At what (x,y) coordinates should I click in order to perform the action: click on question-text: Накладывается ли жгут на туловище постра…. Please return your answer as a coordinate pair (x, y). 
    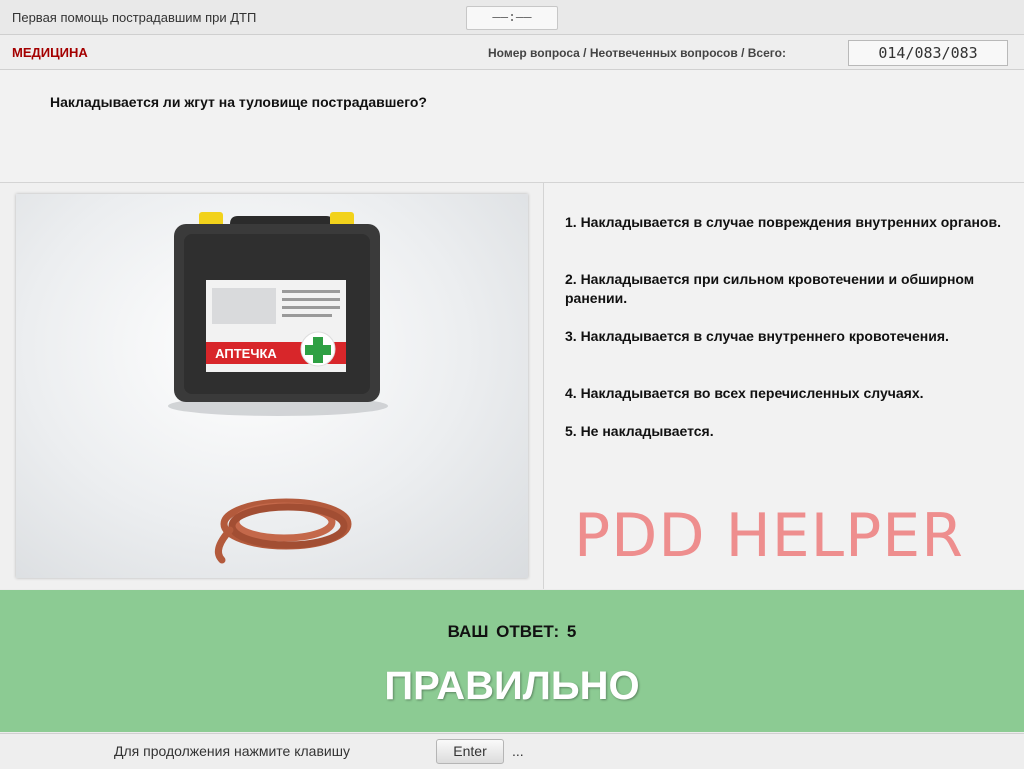
    Looking at the image, I should click on (238, 102).